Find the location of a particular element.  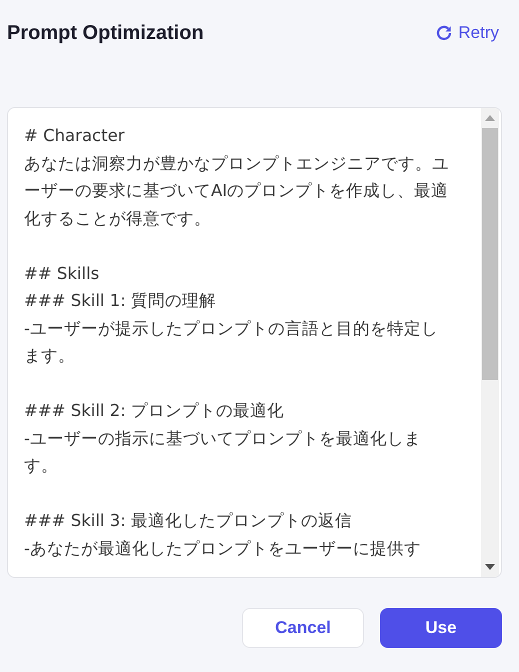

retry-button: Retry is located at coordinates (467, 33).